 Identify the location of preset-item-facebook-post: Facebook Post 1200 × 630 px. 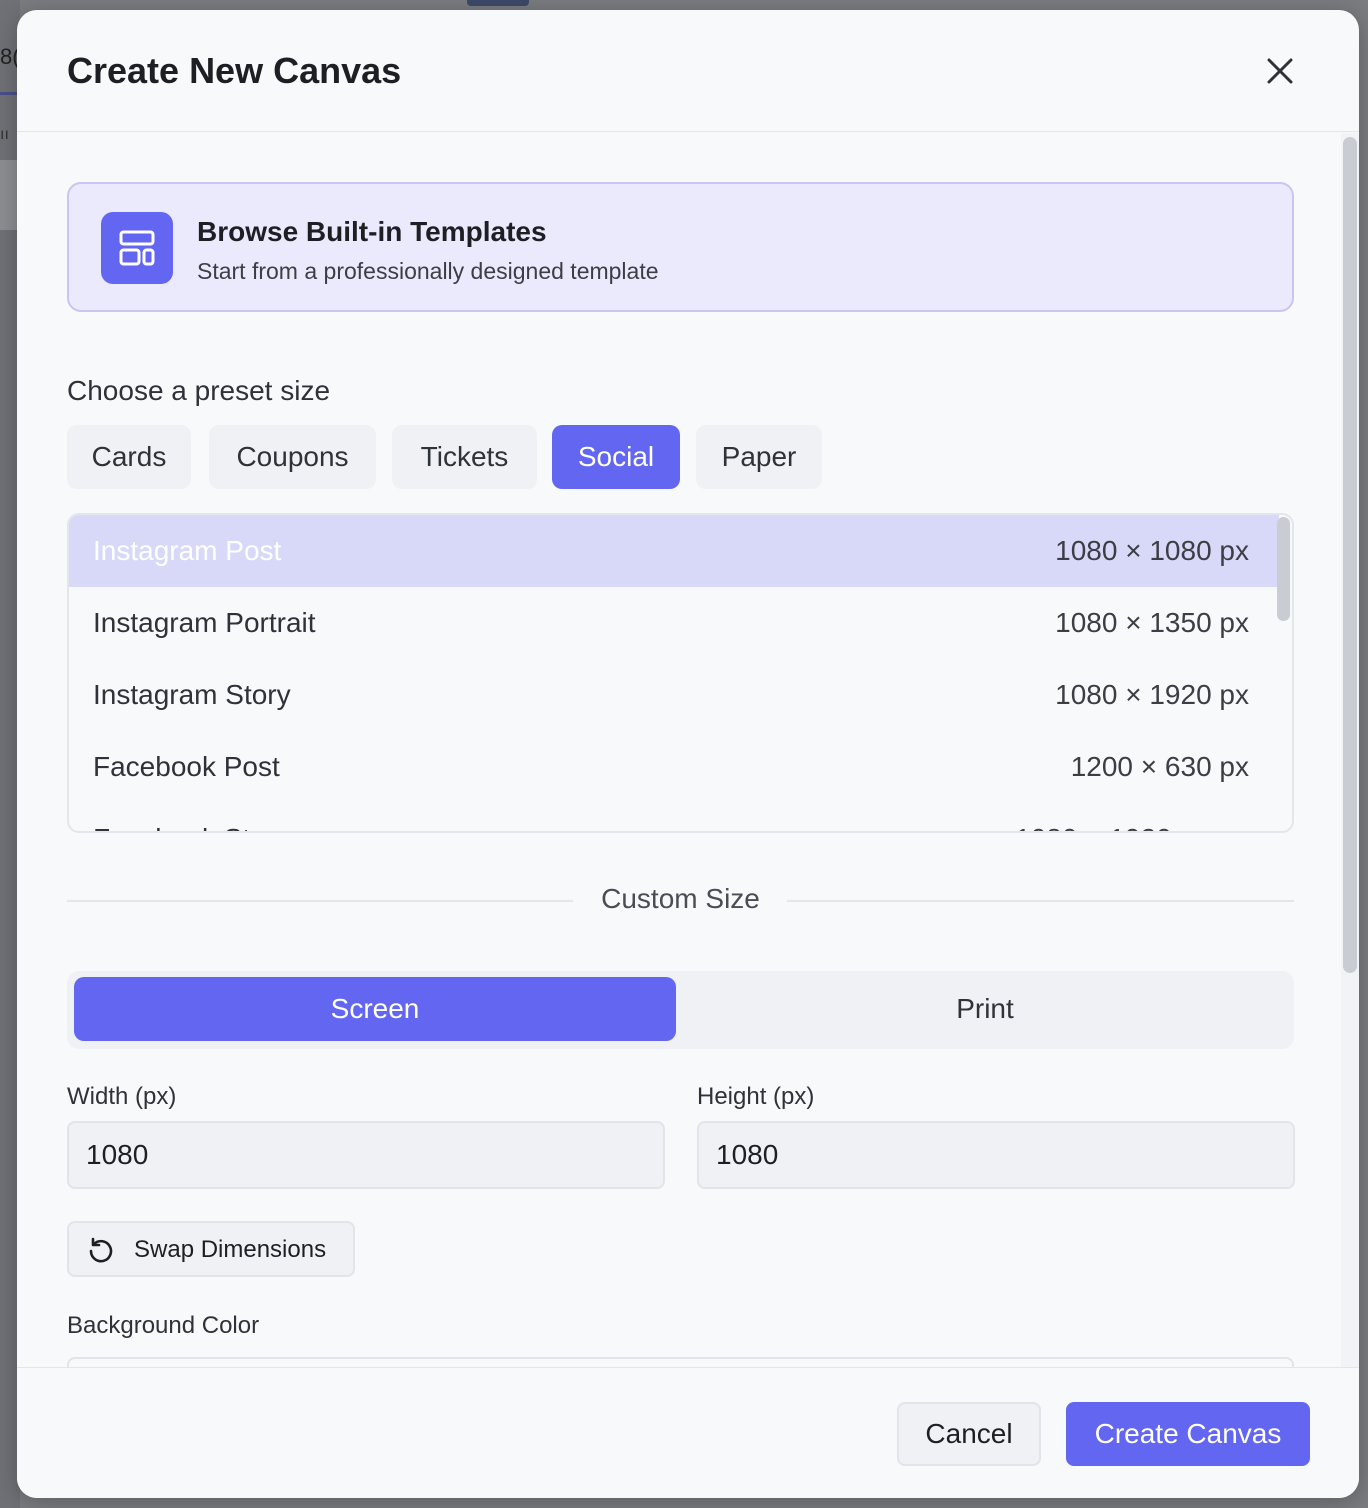
(674, 767).